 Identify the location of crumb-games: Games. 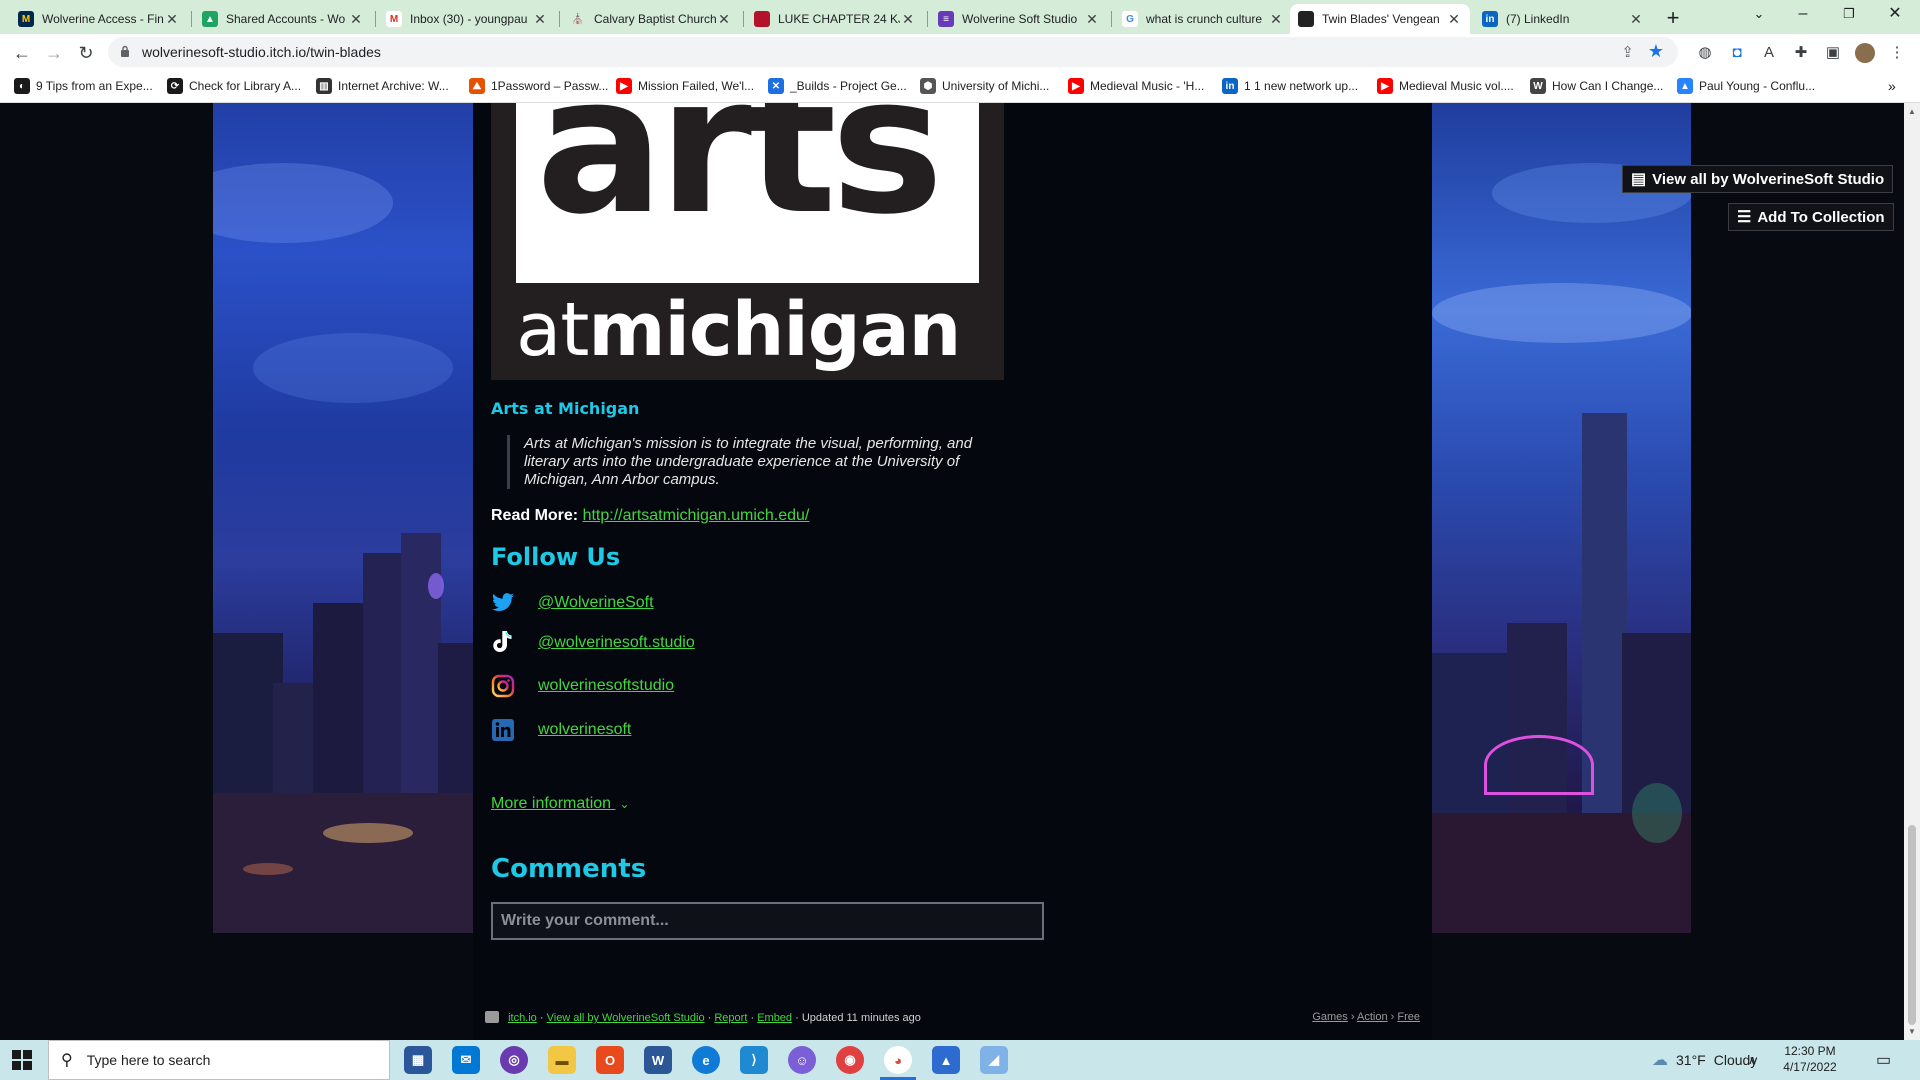
(1329, 1017).